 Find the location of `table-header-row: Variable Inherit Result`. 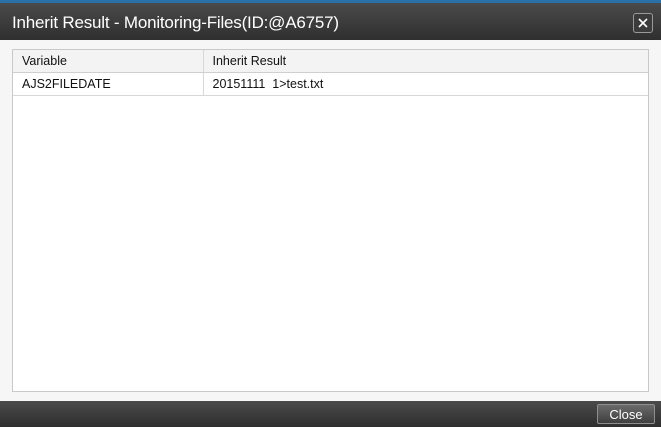

table-header-row: Variable Inherit Result is located at coordinates (330, 61).